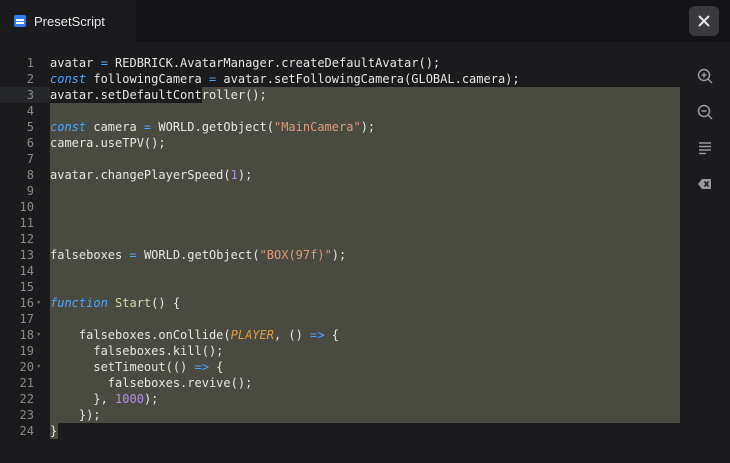 The height and width of the screenshot is (463, 730). I want to click on code-line: 6 camera.useTPV();, so click(340, 143).